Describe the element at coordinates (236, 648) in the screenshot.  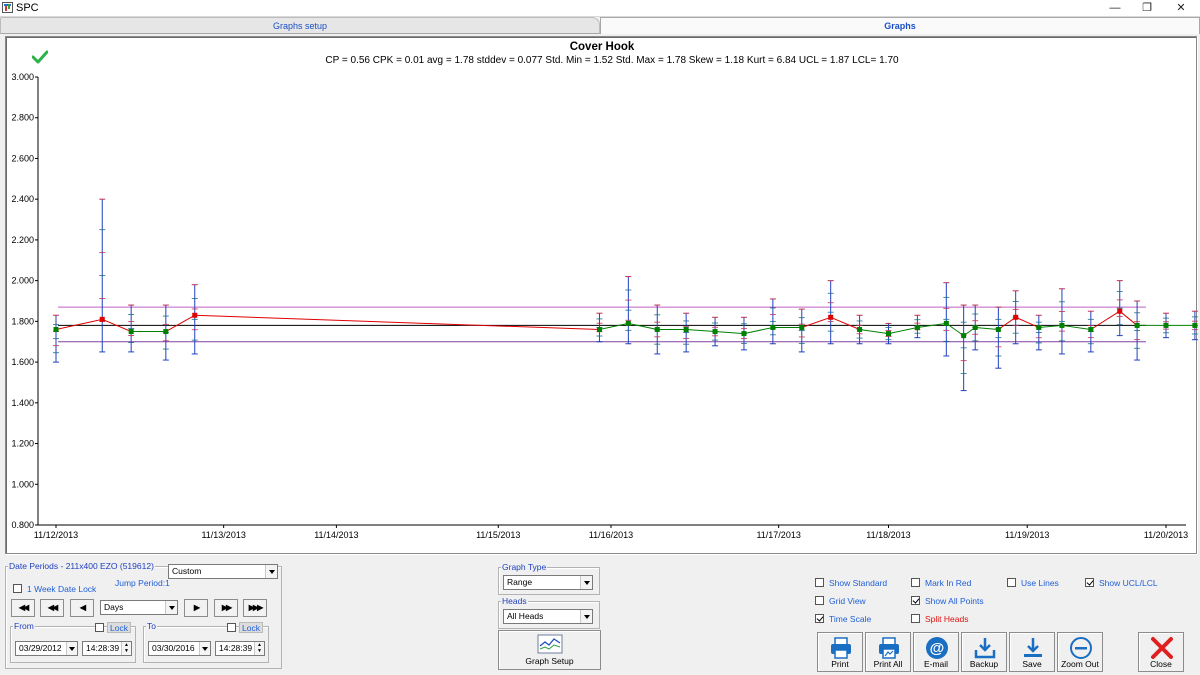
I see `to-time-value: 14:28:39` at that location.